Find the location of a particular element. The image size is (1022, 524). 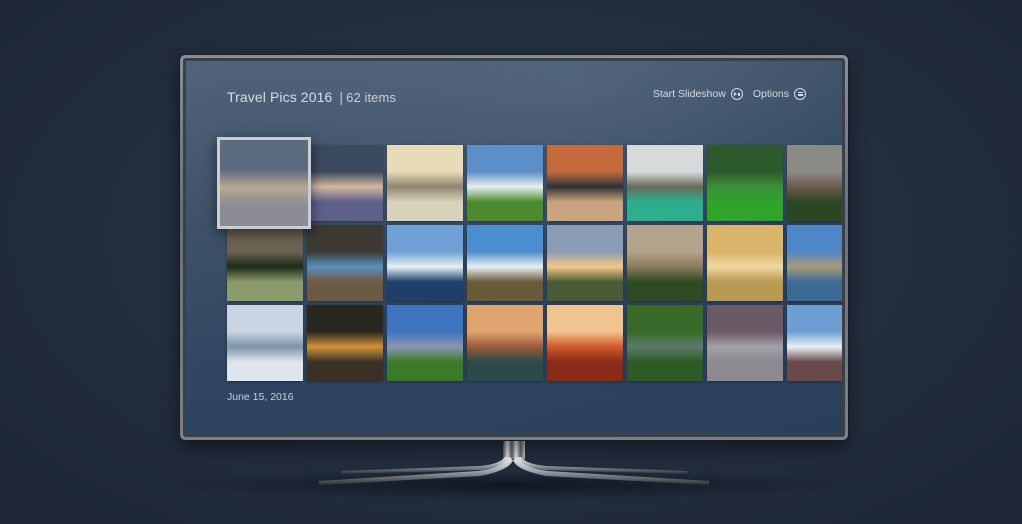

stand-neck is located at coordinates (514, 448).